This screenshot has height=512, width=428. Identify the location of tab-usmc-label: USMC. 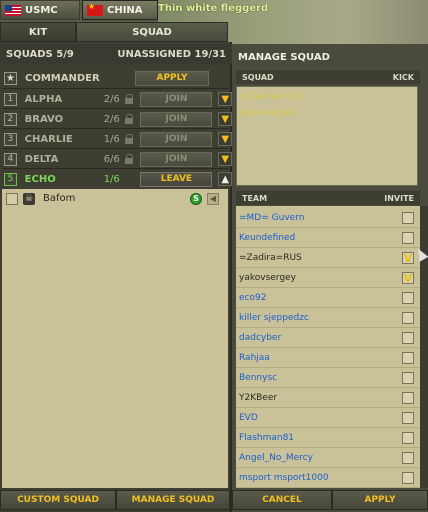
(41, 10).